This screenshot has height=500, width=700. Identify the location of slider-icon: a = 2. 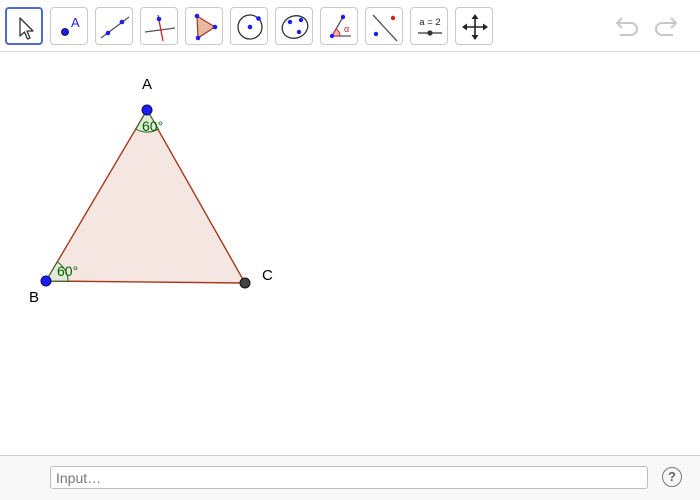
(430, 26).